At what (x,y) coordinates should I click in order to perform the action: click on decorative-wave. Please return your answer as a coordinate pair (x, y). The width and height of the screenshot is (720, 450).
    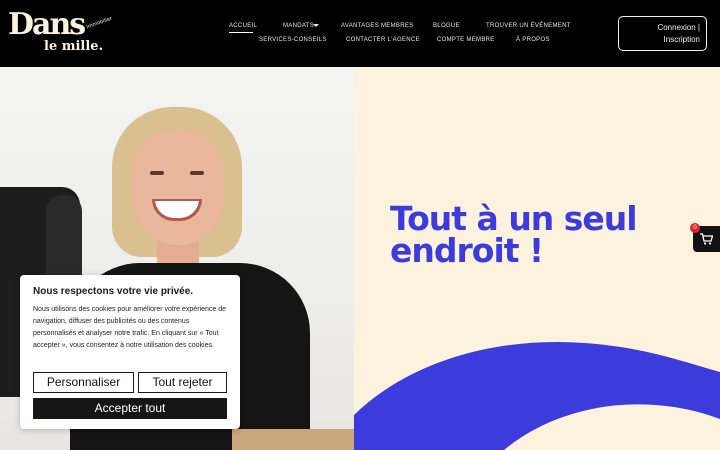
    Looking at the image, I should click on (537, 395).